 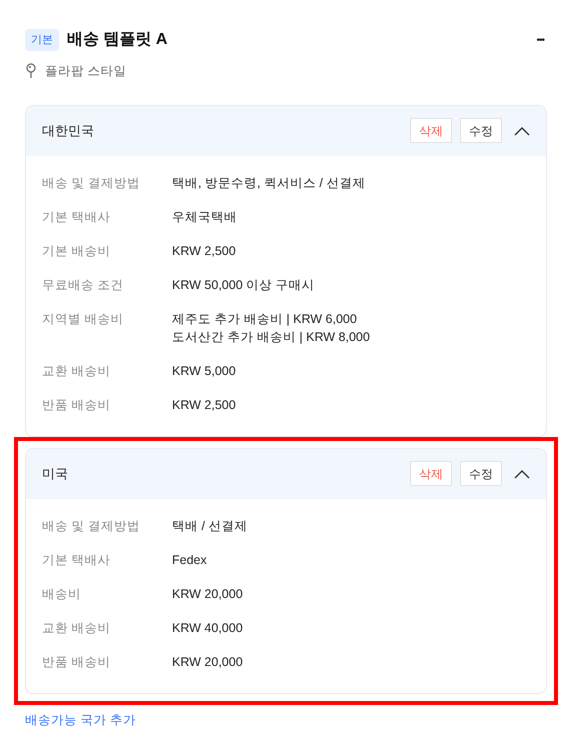 What do you see at coordinates (189, 560) in the screenshot?
I see `field-value: Fedex` at bounding box center [189, 560].